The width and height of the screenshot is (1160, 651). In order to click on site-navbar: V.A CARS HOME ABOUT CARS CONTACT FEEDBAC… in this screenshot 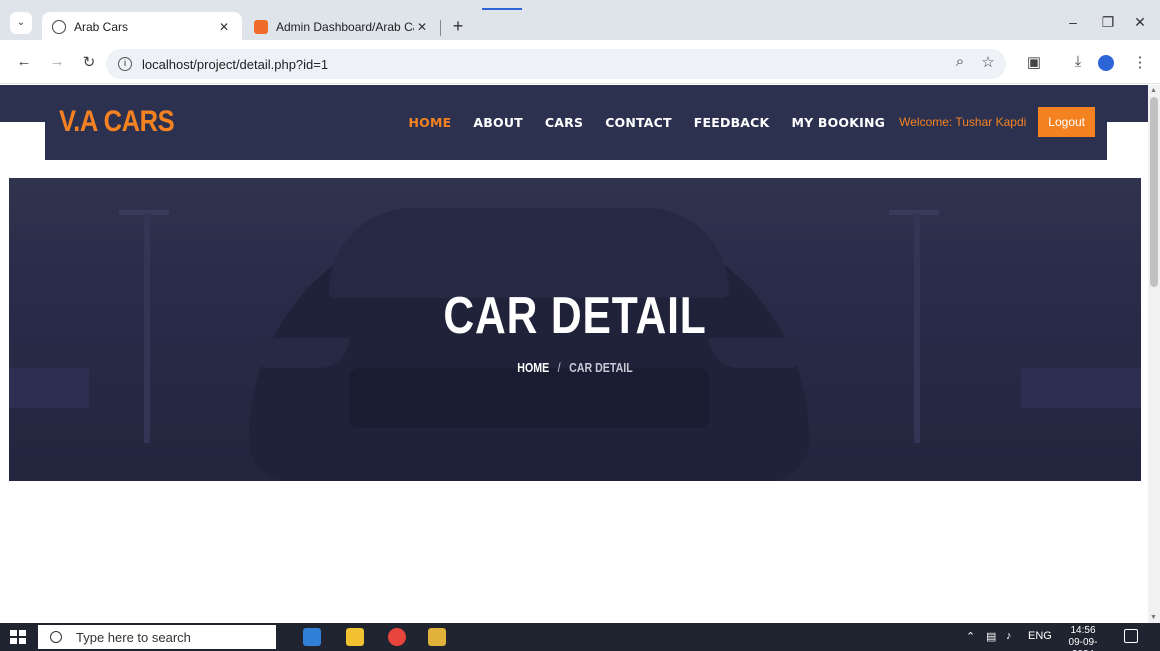, I will do `click(576, 122)`.